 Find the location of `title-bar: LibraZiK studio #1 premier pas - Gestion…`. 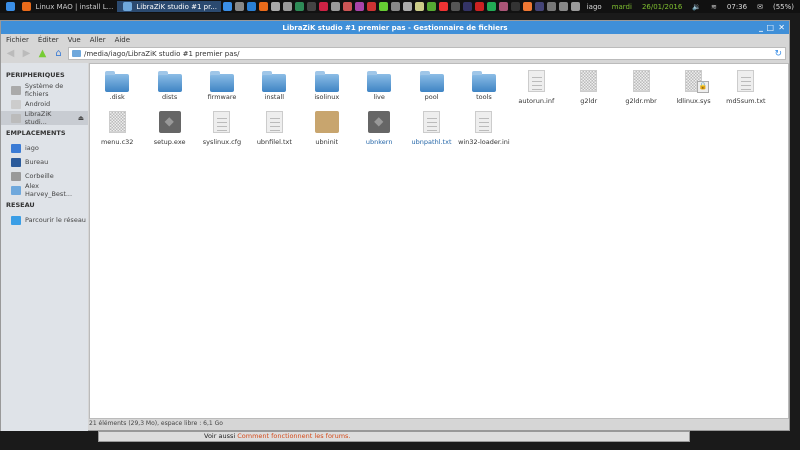

title-bar: LibraZiK studio #1 premier pas - Gestion… is located at coordinates (395, 27).